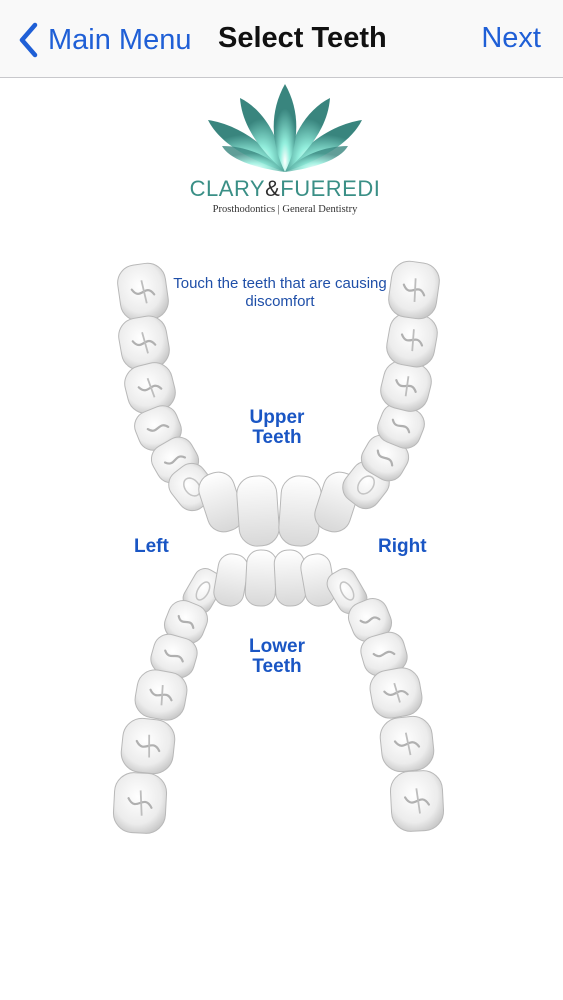  I want to click on upper-teeth-label: Upper Teeth, so click(277, 427).